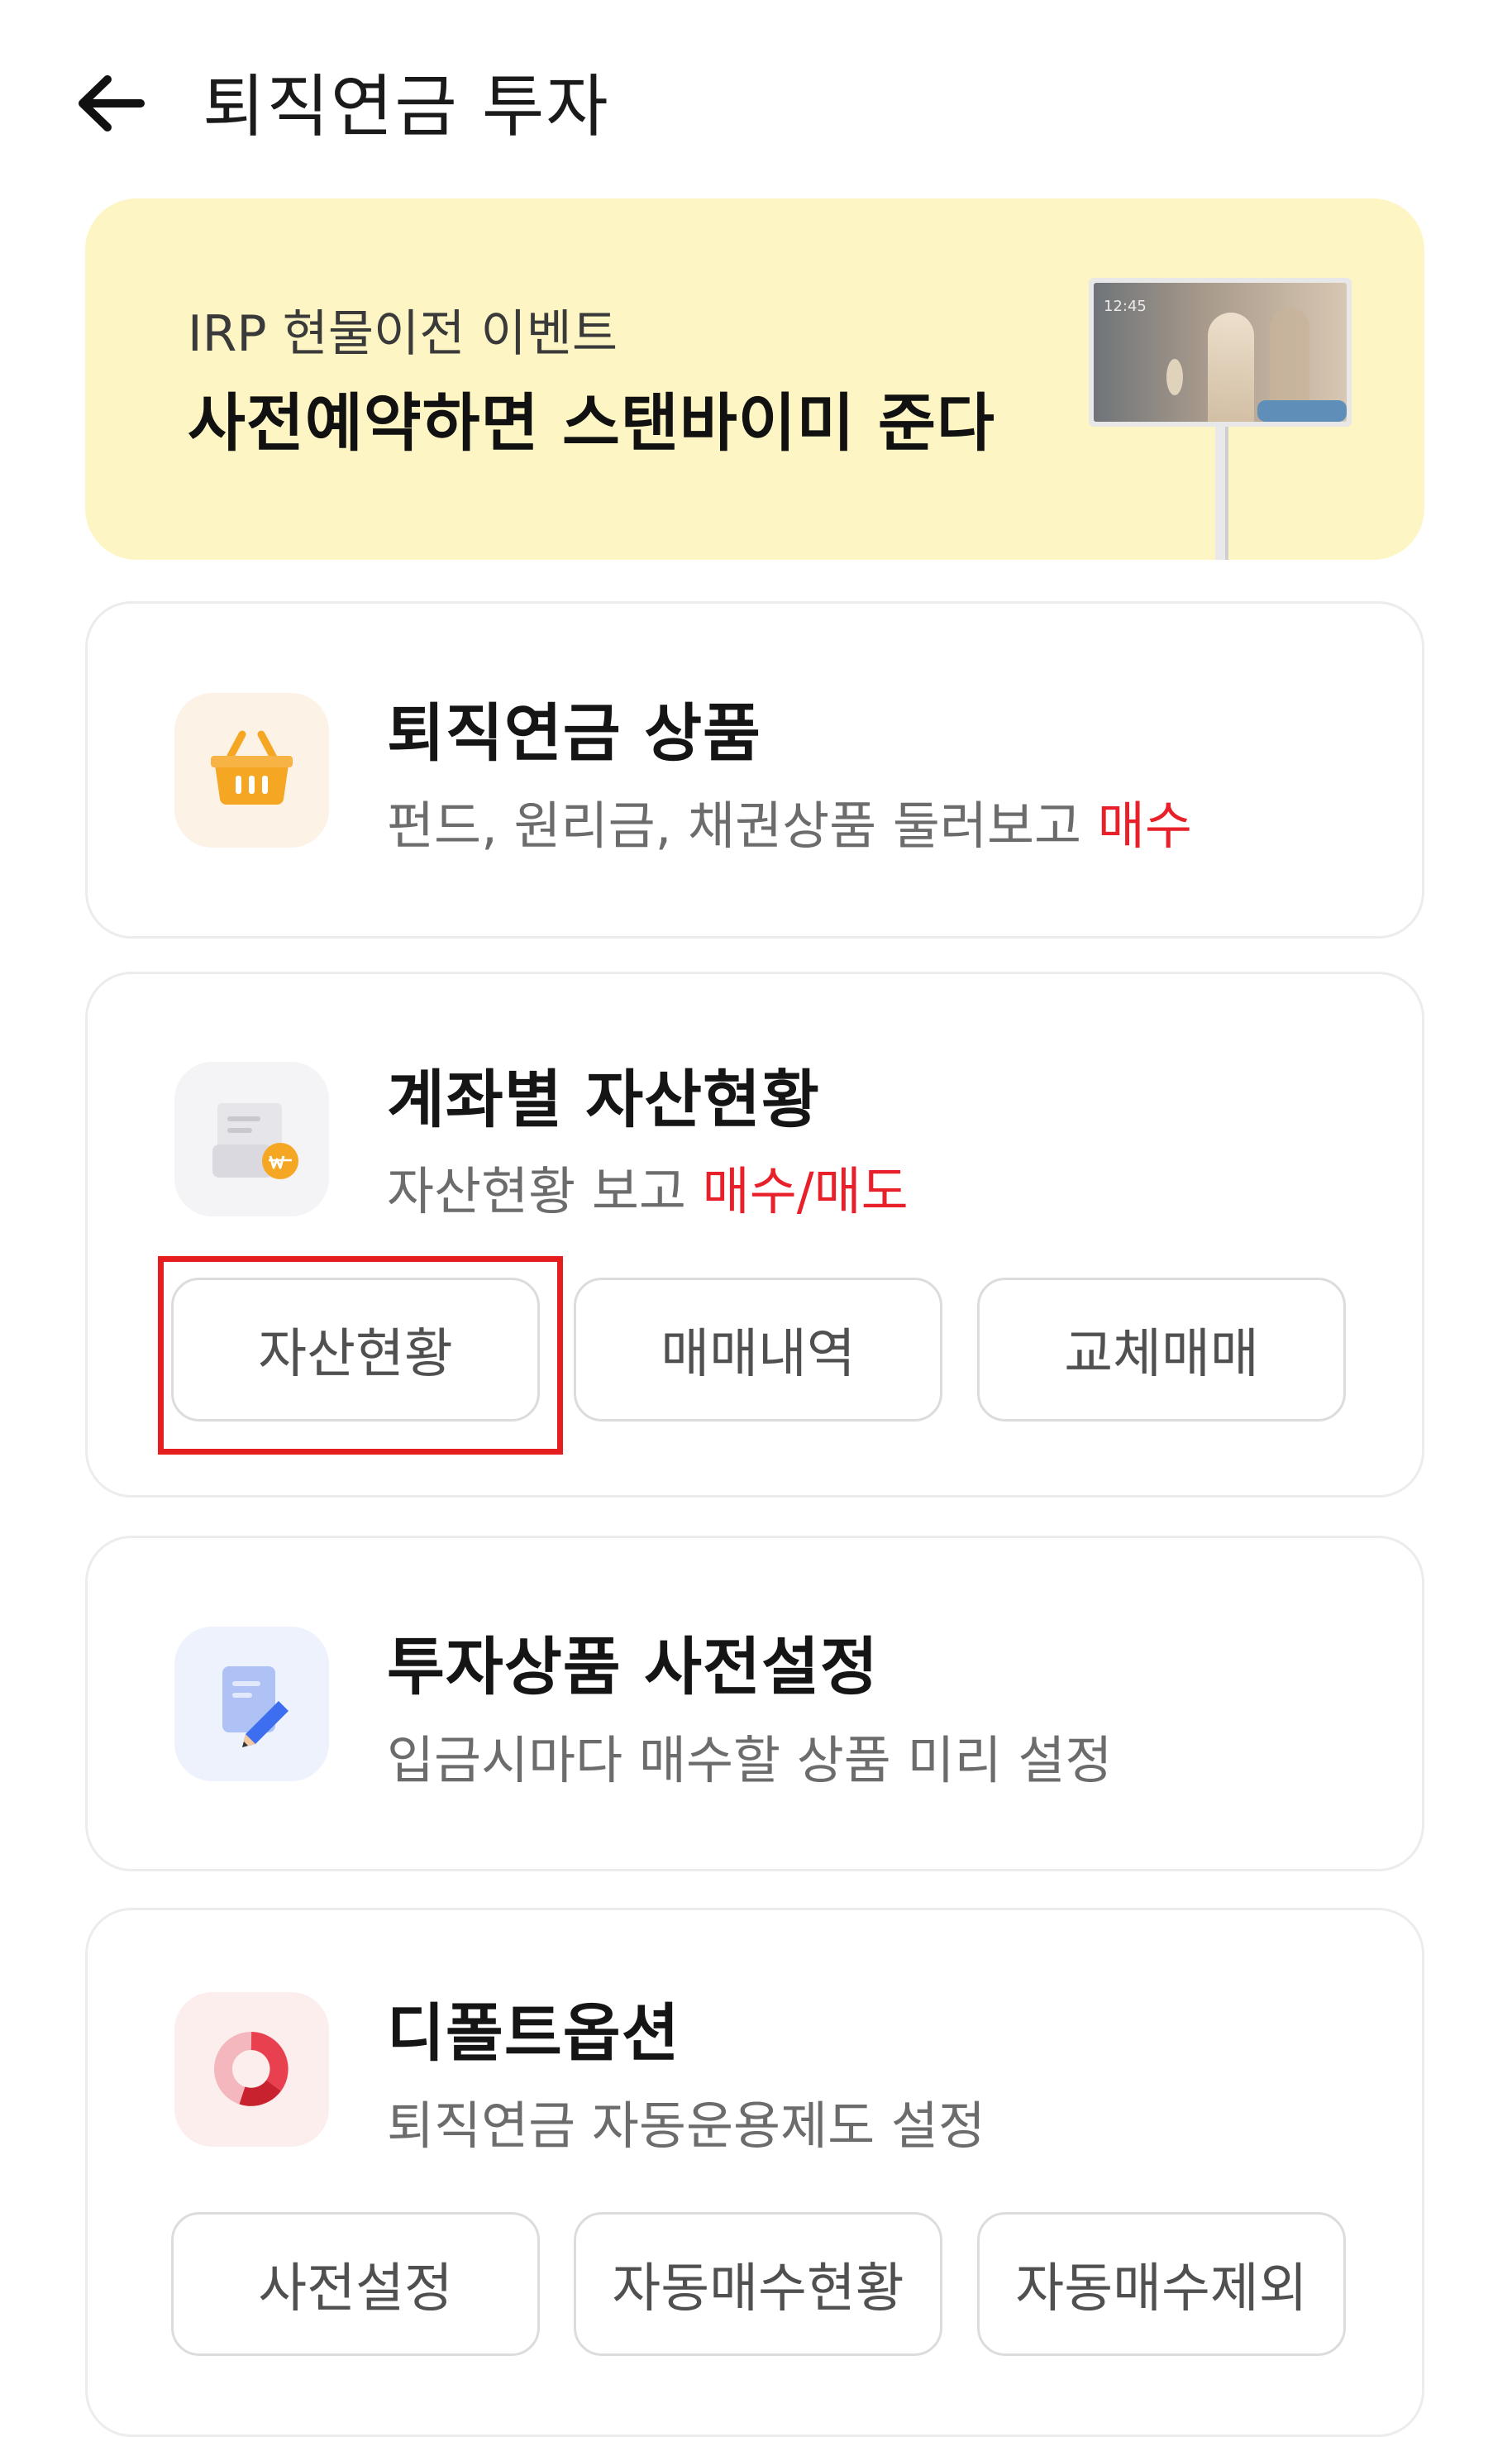 The height and width of the screenshot is (2437, 1512). Describe the element at coordinates (111, 103) in the screenshot. I see `back-arrow-icon` at that location.